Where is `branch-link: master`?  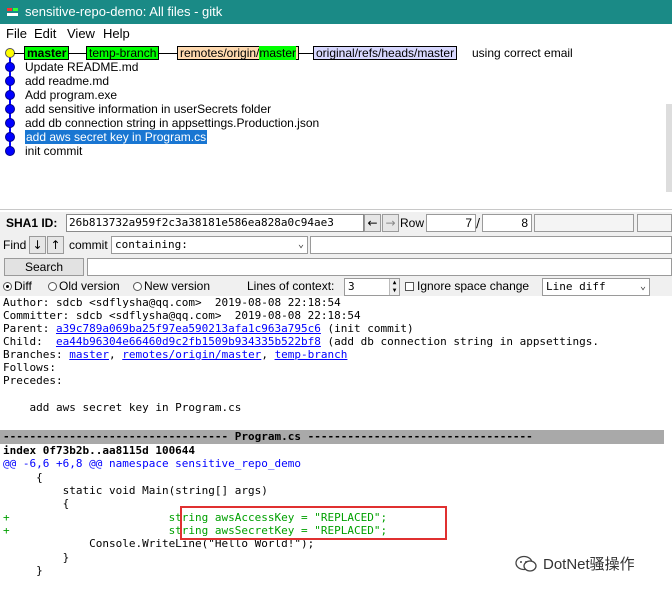
branch-link: master is located at coordinates (89, 354).